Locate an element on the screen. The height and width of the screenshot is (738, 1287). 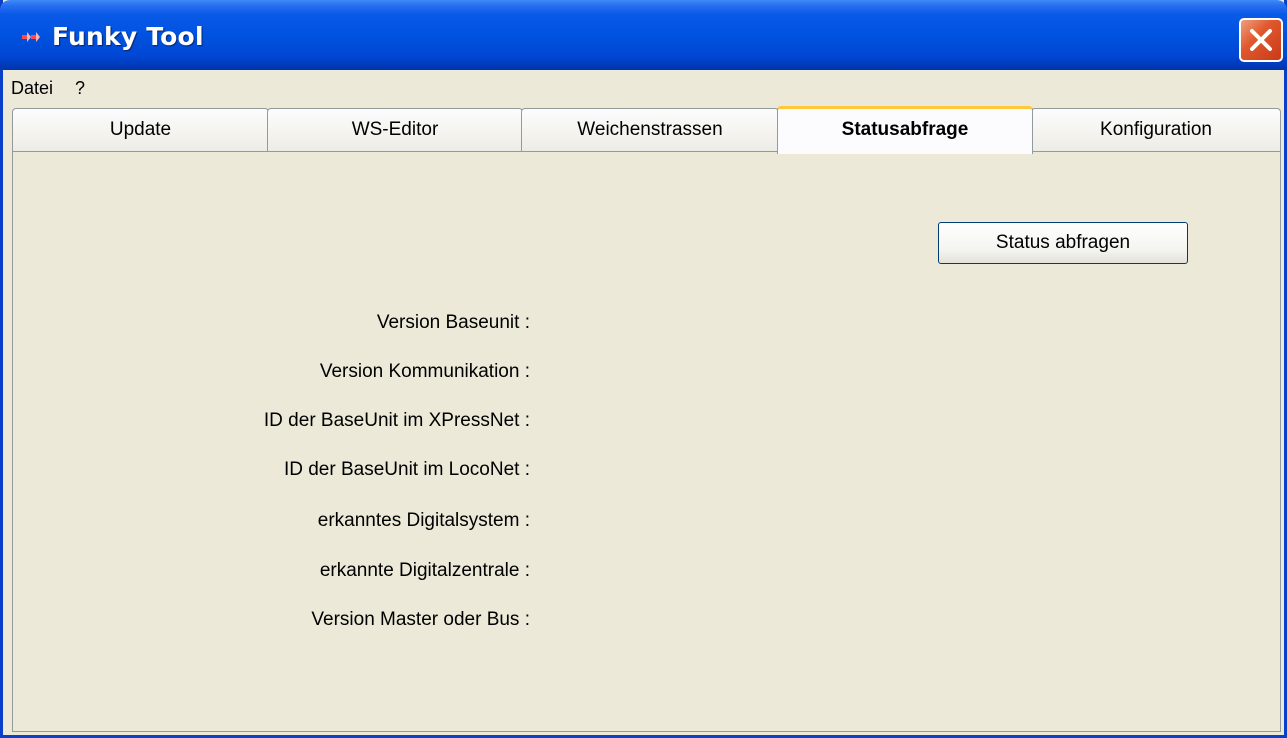
tab-konfiguration: Konfiguration is located at coordinates (1156, 130).